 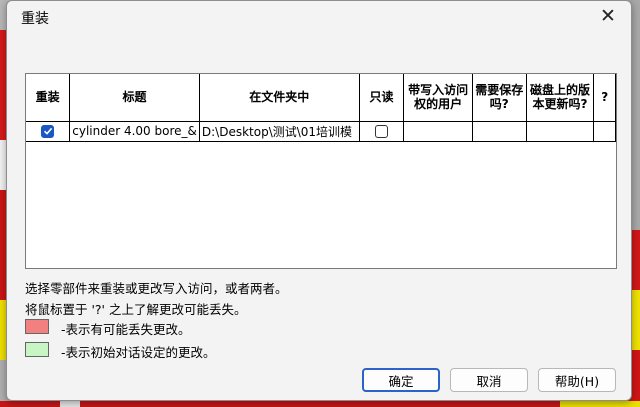 I want to click on readonly-cell, so click(x=382, y=131).